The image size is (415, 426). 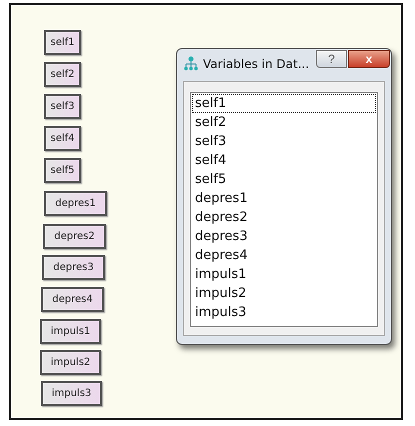 I want to click on help-button: ?, so click(x=331, y=59).